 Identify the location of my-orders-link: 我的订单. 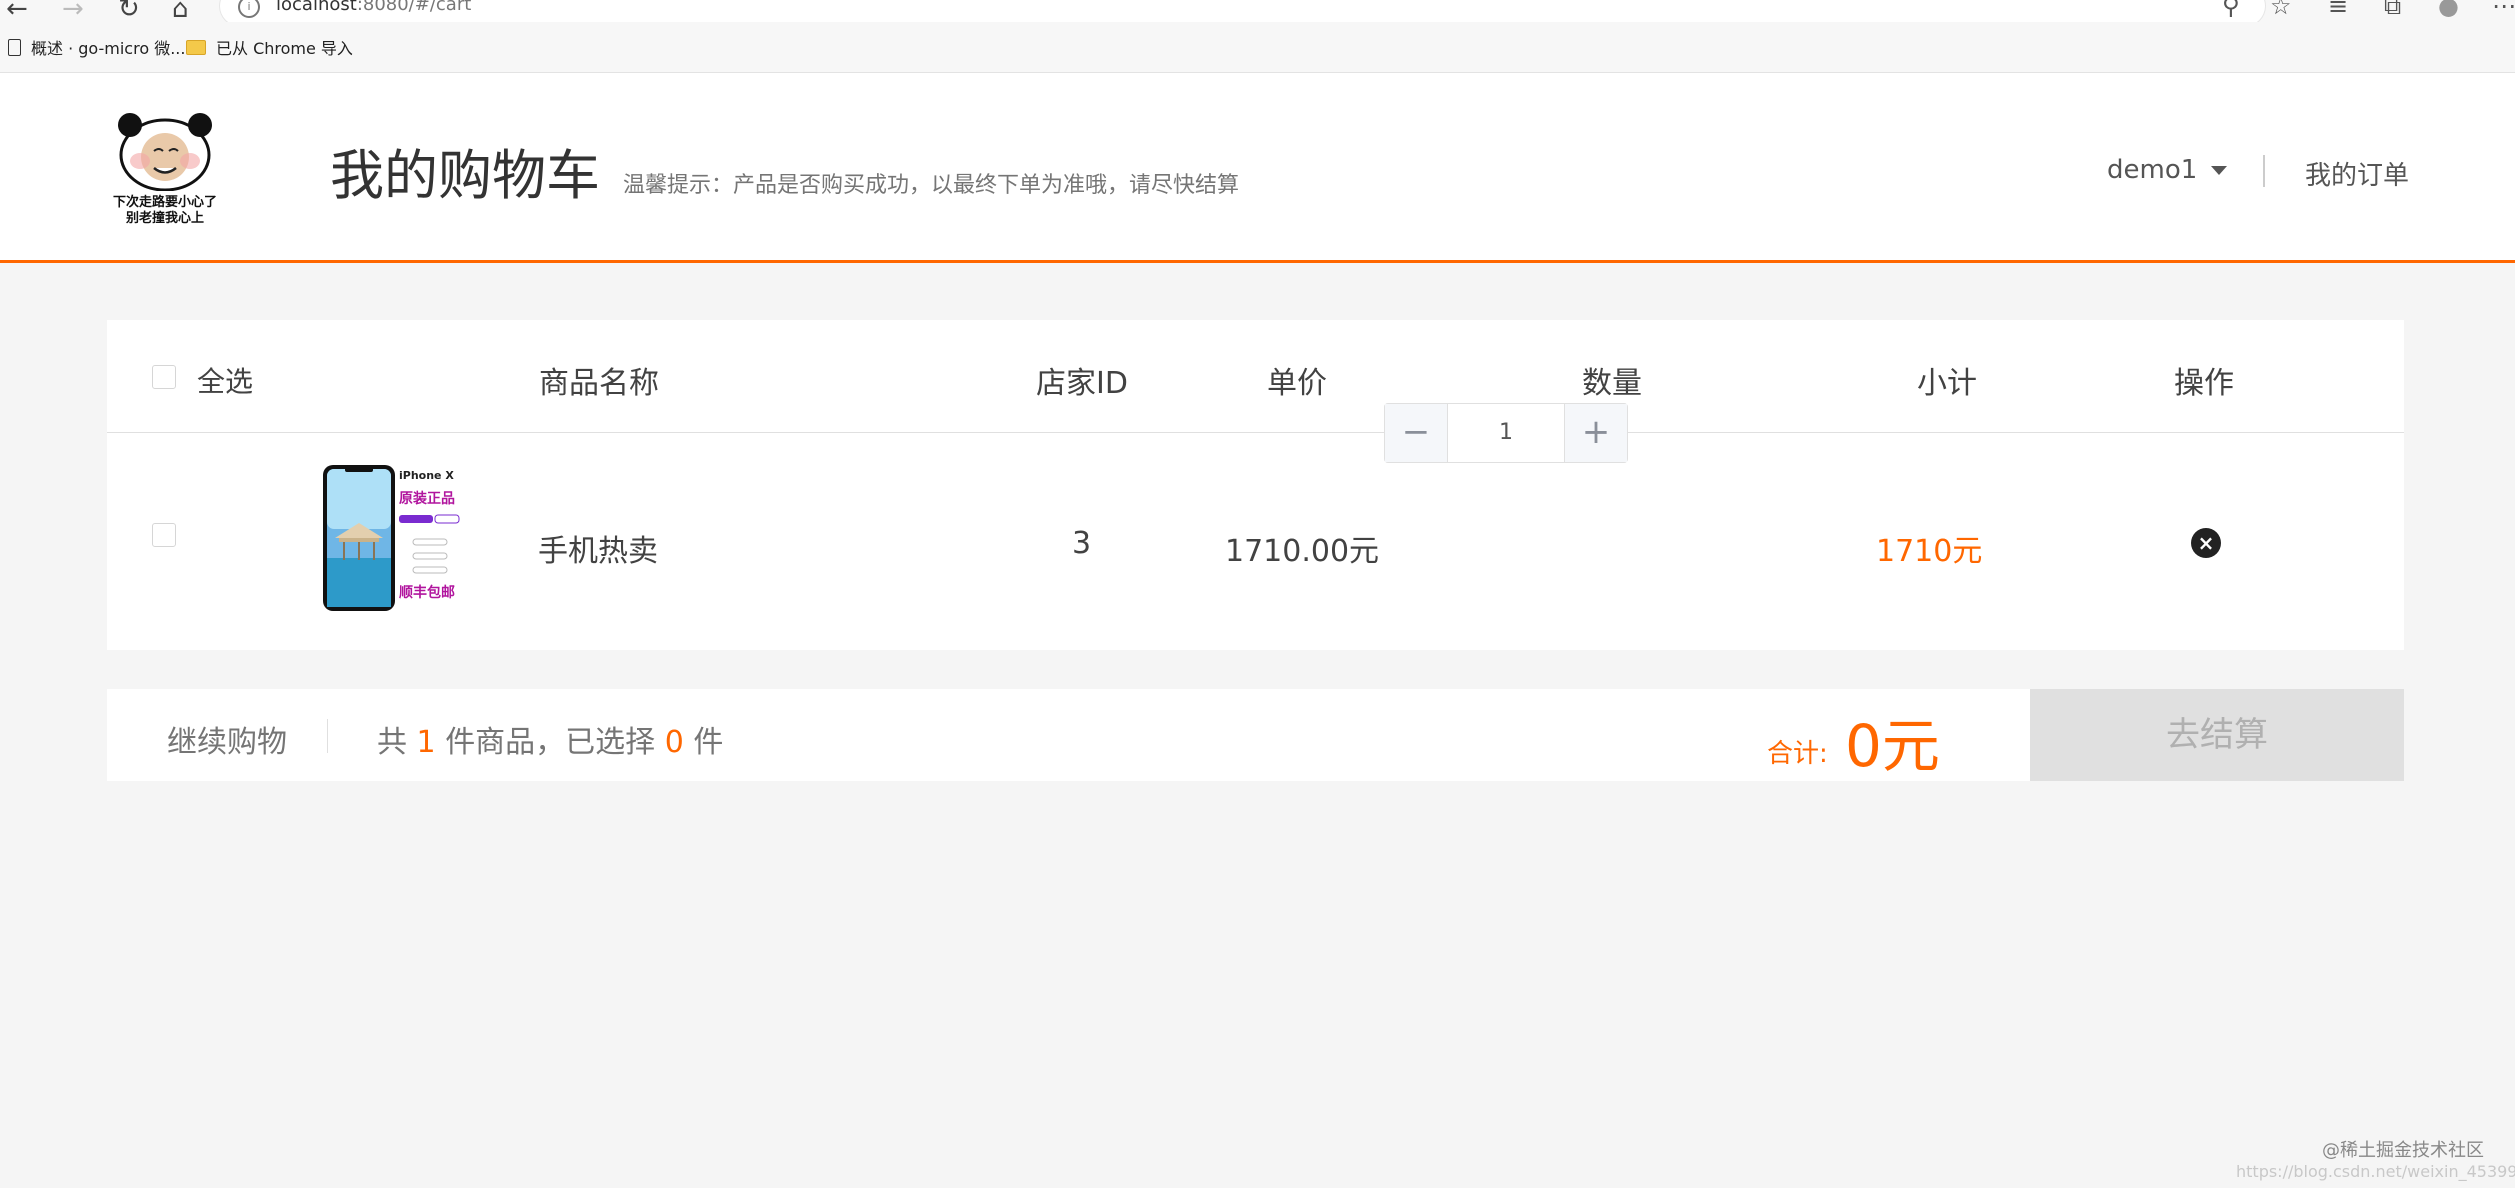
(2357, 173).